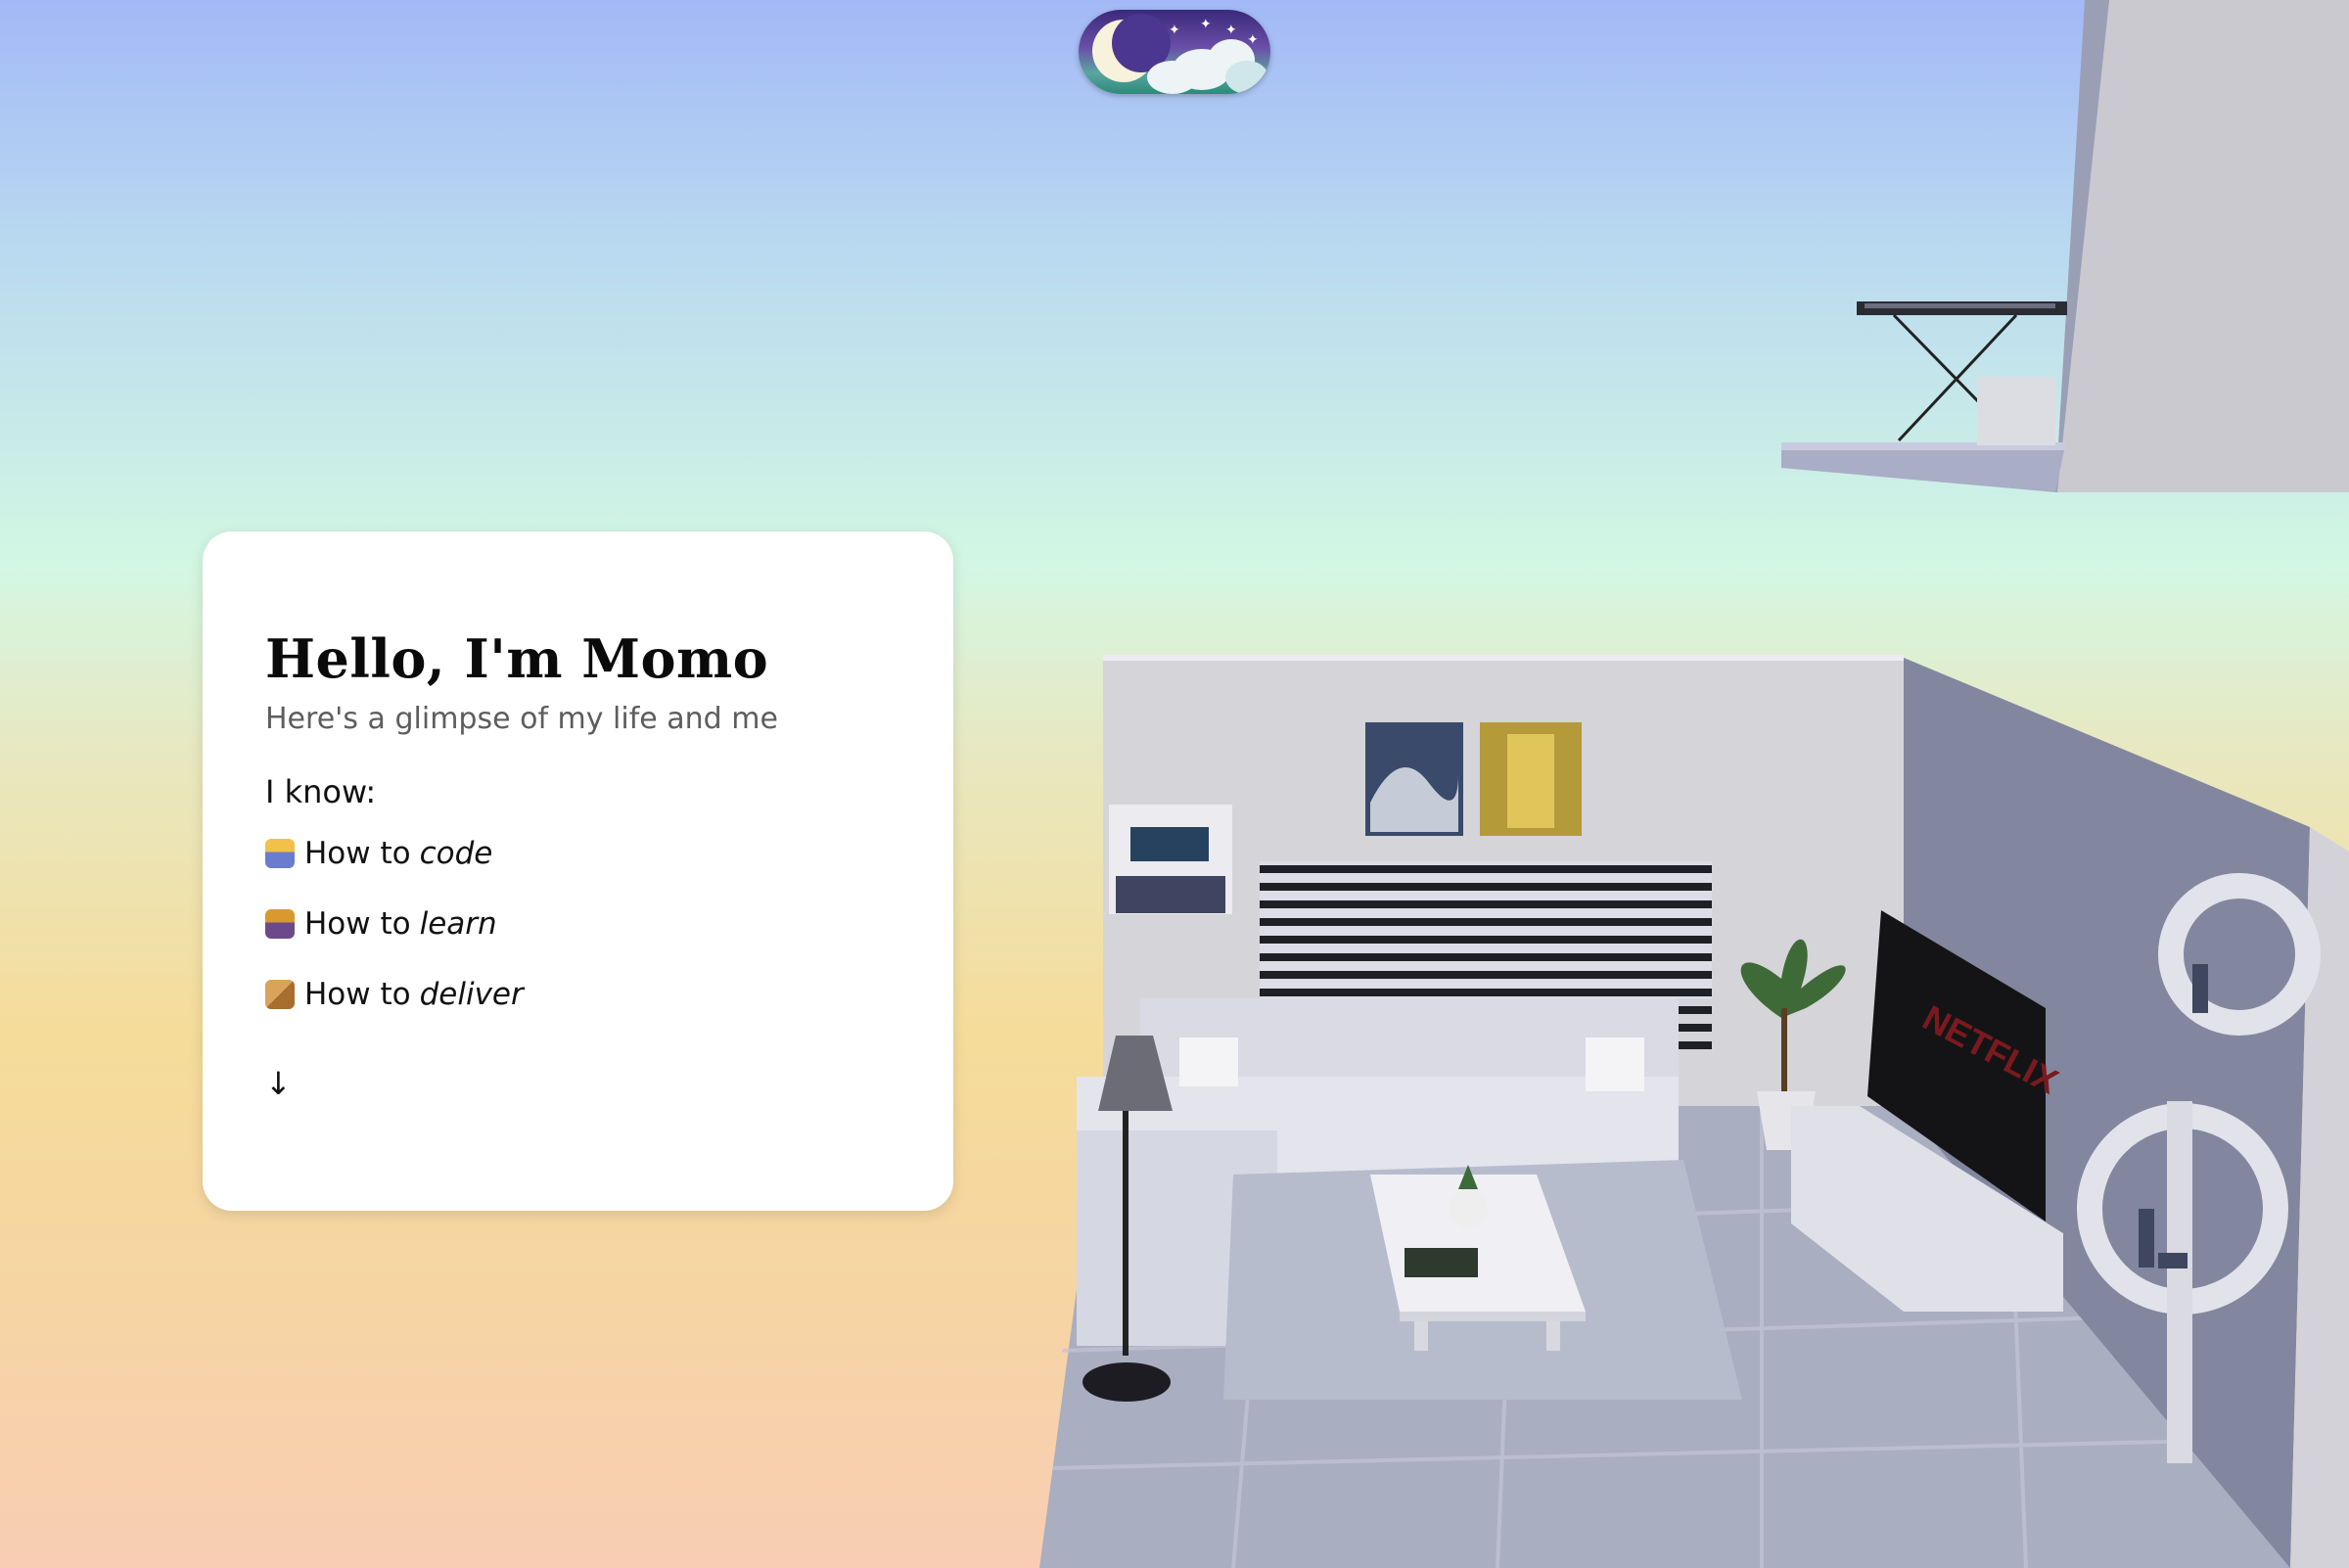 This screenshot has width=2349, height=1568. I want to click on skill-verb: deliver, so click(471, 994).